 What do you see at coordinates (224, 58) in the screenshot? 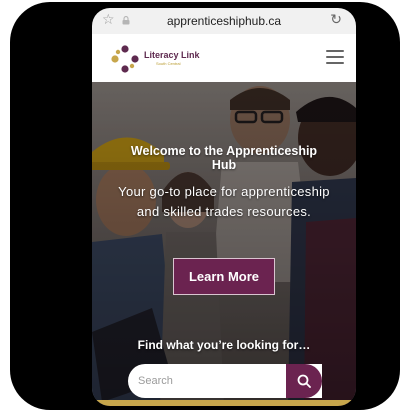
I see `site-header: Literacy Link South Central` at bounding box center [224, 58].